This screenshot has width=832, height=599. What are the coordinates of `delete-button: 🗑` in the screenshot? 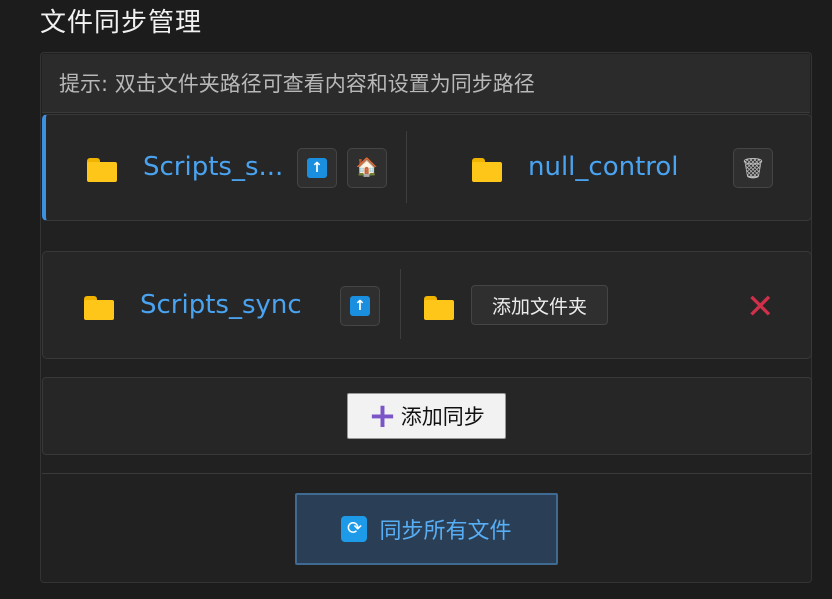 It's located at (753, 168).